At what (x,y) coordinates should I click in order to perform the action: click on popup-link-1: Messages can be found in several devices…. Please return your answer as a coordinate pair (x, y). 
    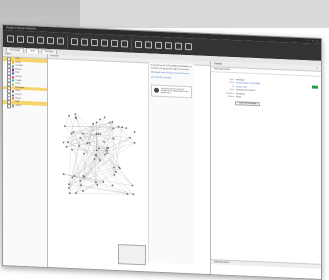
    Looking at the image, I should click on (171, 74).